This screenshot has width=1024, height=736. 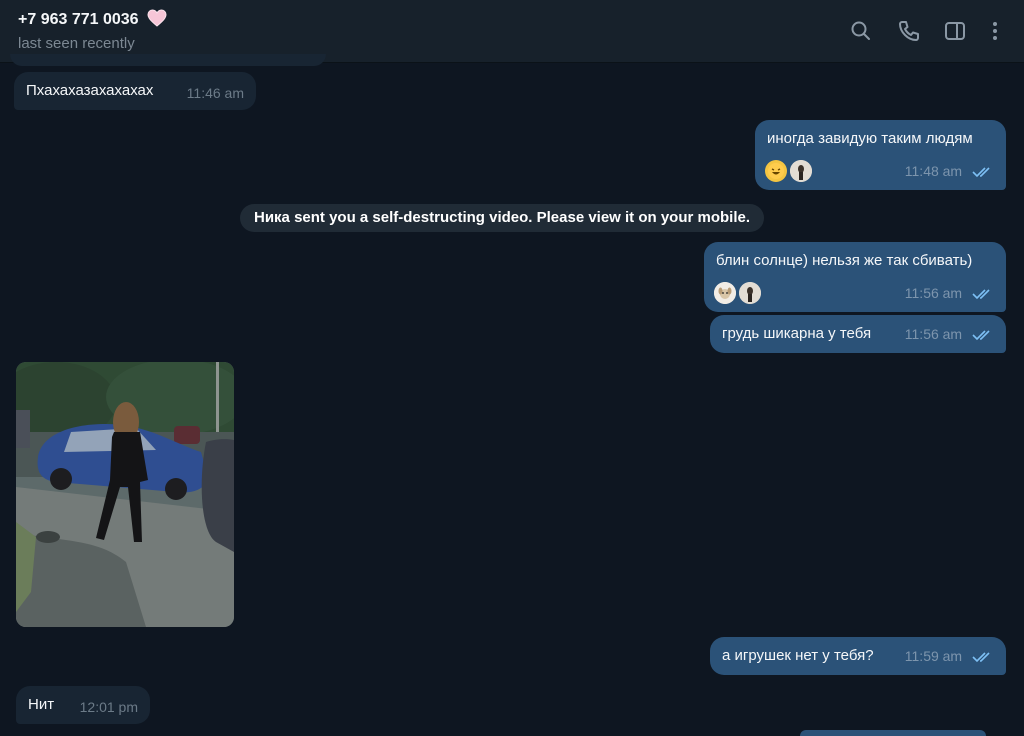 What do you see at coordinates (215, 93) in the screenshot?
I see `message-time: 11:46 am` at bounding box center [215, 93].